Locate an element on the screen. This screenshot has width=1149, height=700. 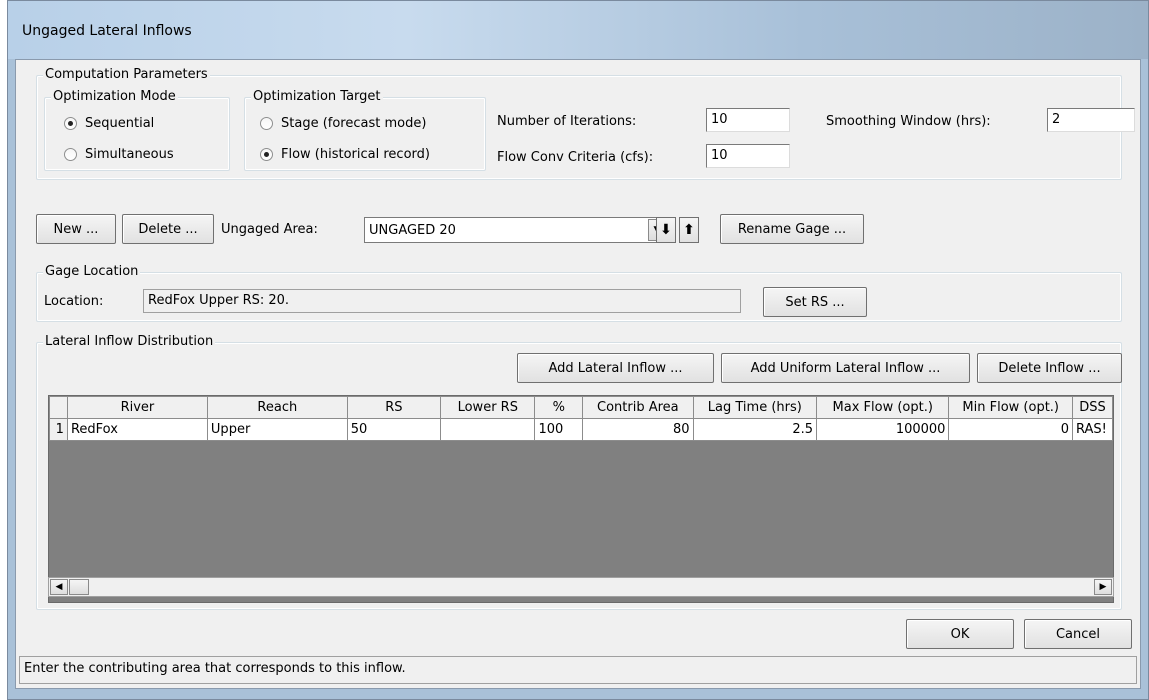
radio-stage: Stage (forecast mode) is located at coordinates (343, 123).